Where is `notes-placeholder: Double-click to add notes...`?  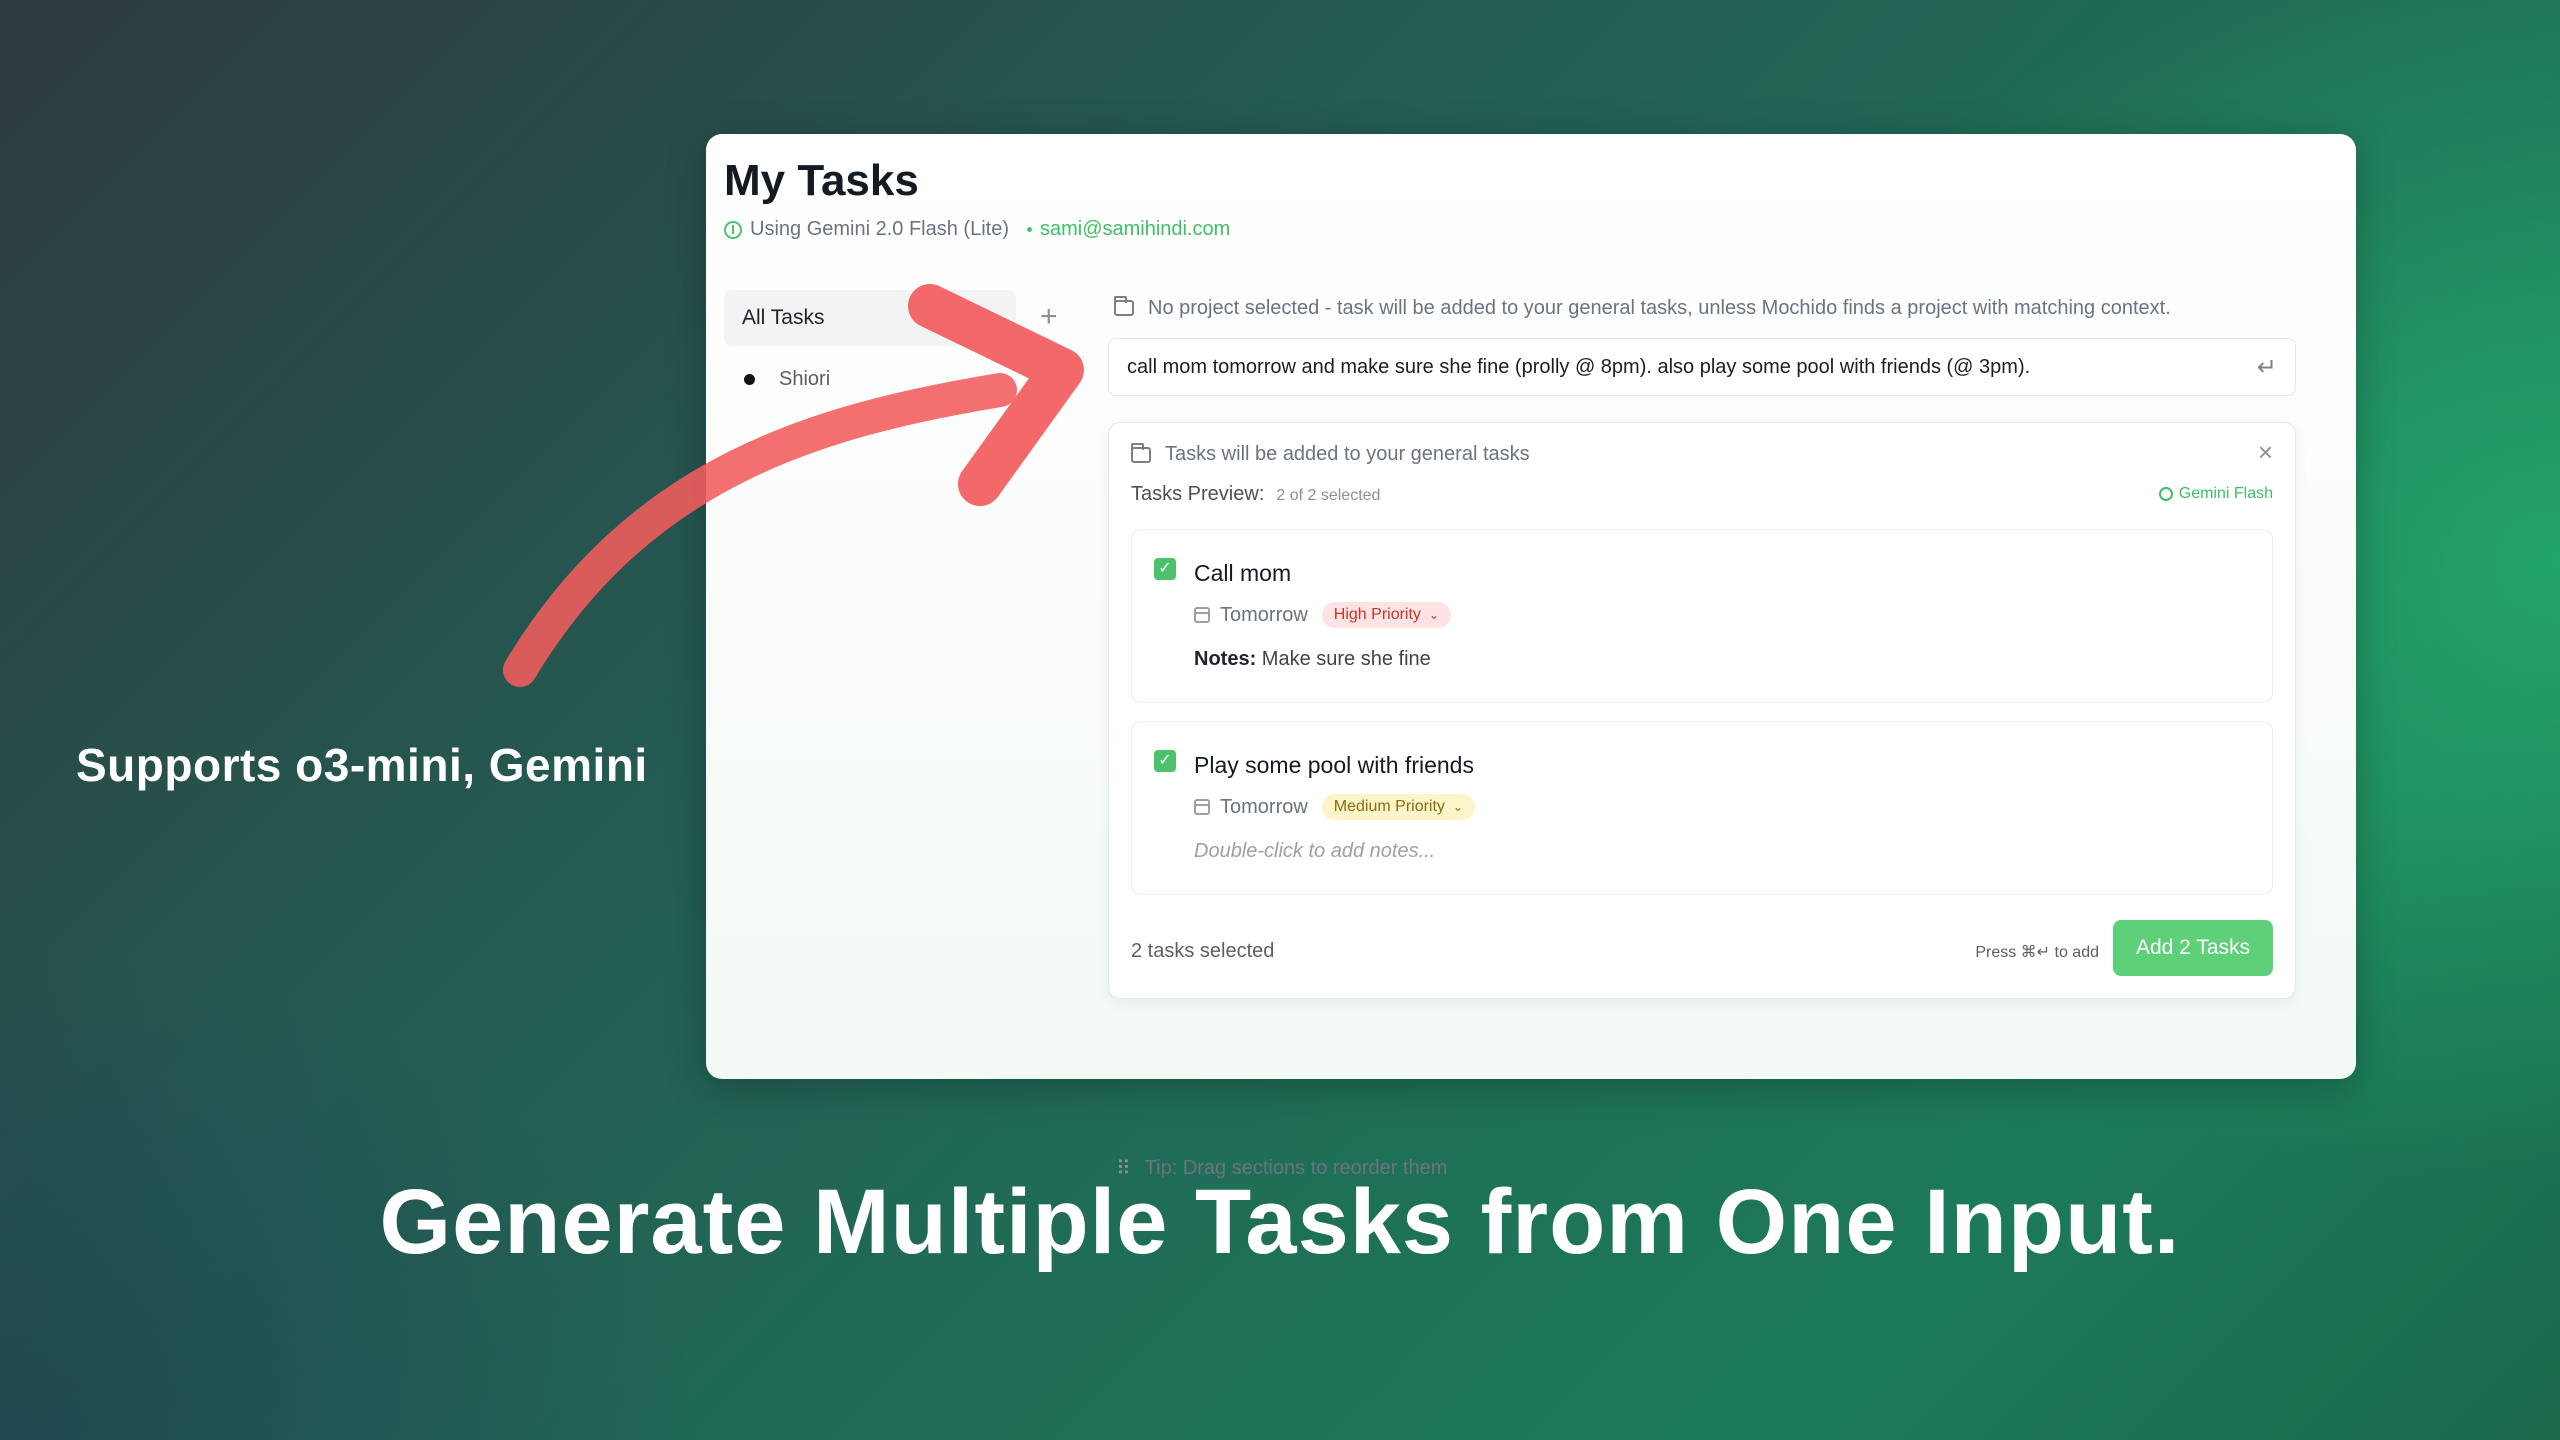
notes-placeholder: Double-click to add notes... is located at coordinates (1314, 851).